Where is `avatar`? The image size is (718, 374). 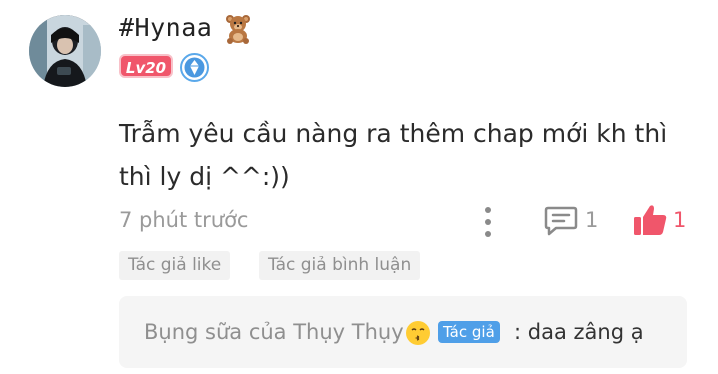
avatar is located at coordinates (65, 51).